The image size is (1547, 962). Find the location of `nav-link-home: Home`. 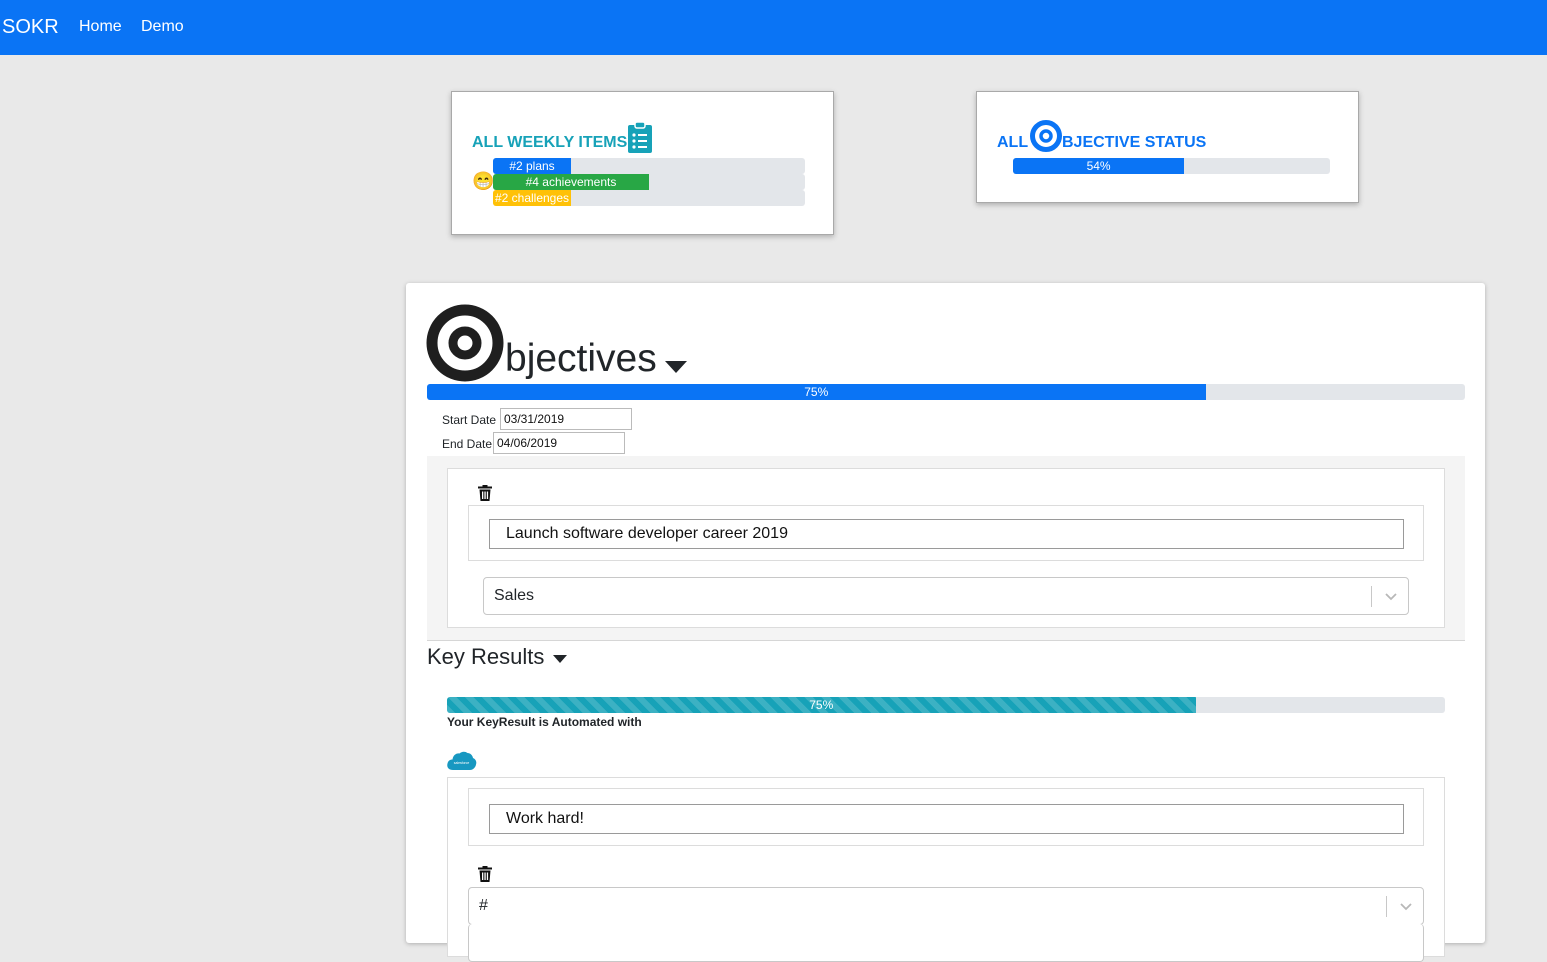

nav-link-home: Home is located at coordinates (100, 27).